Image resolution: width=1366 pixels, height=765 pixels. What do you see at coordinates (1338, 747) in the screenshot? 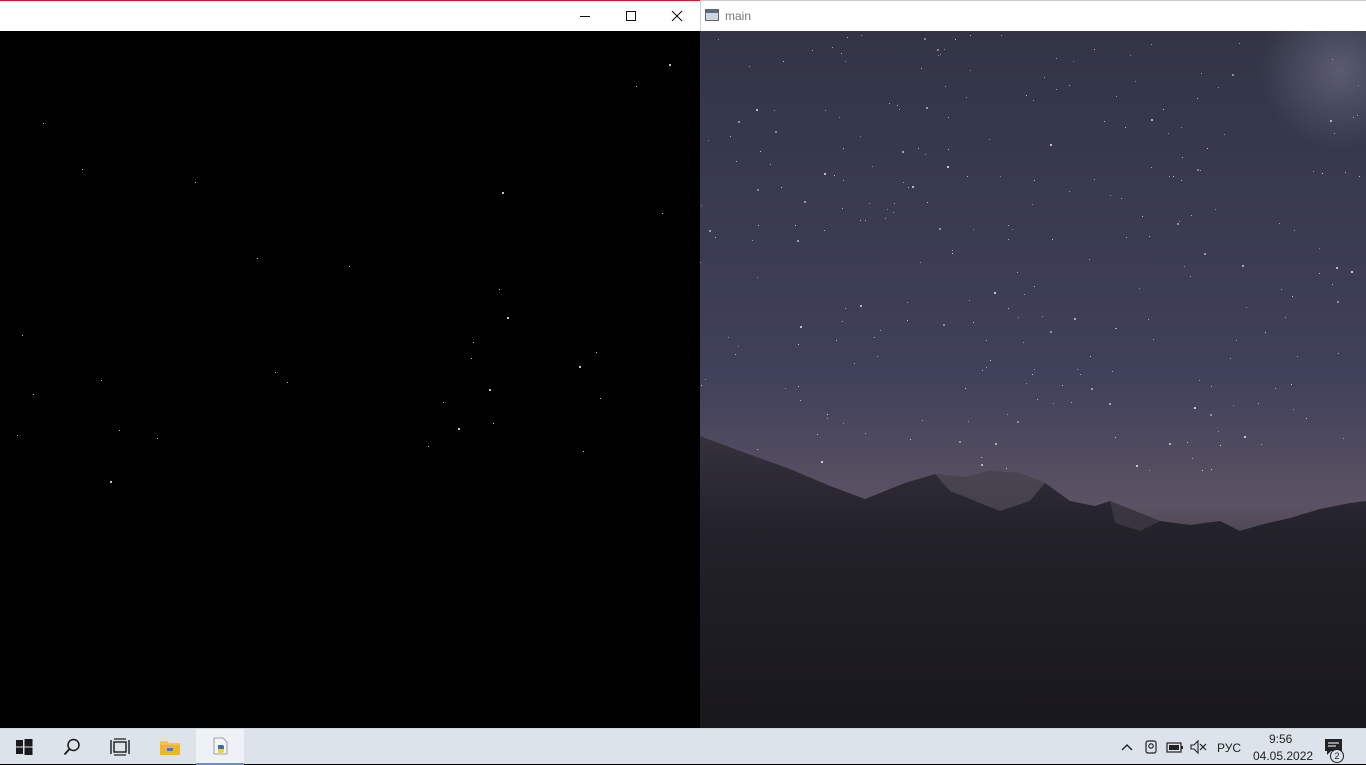
I see `action-center-button: 2` at bounding box center [1338, 747].